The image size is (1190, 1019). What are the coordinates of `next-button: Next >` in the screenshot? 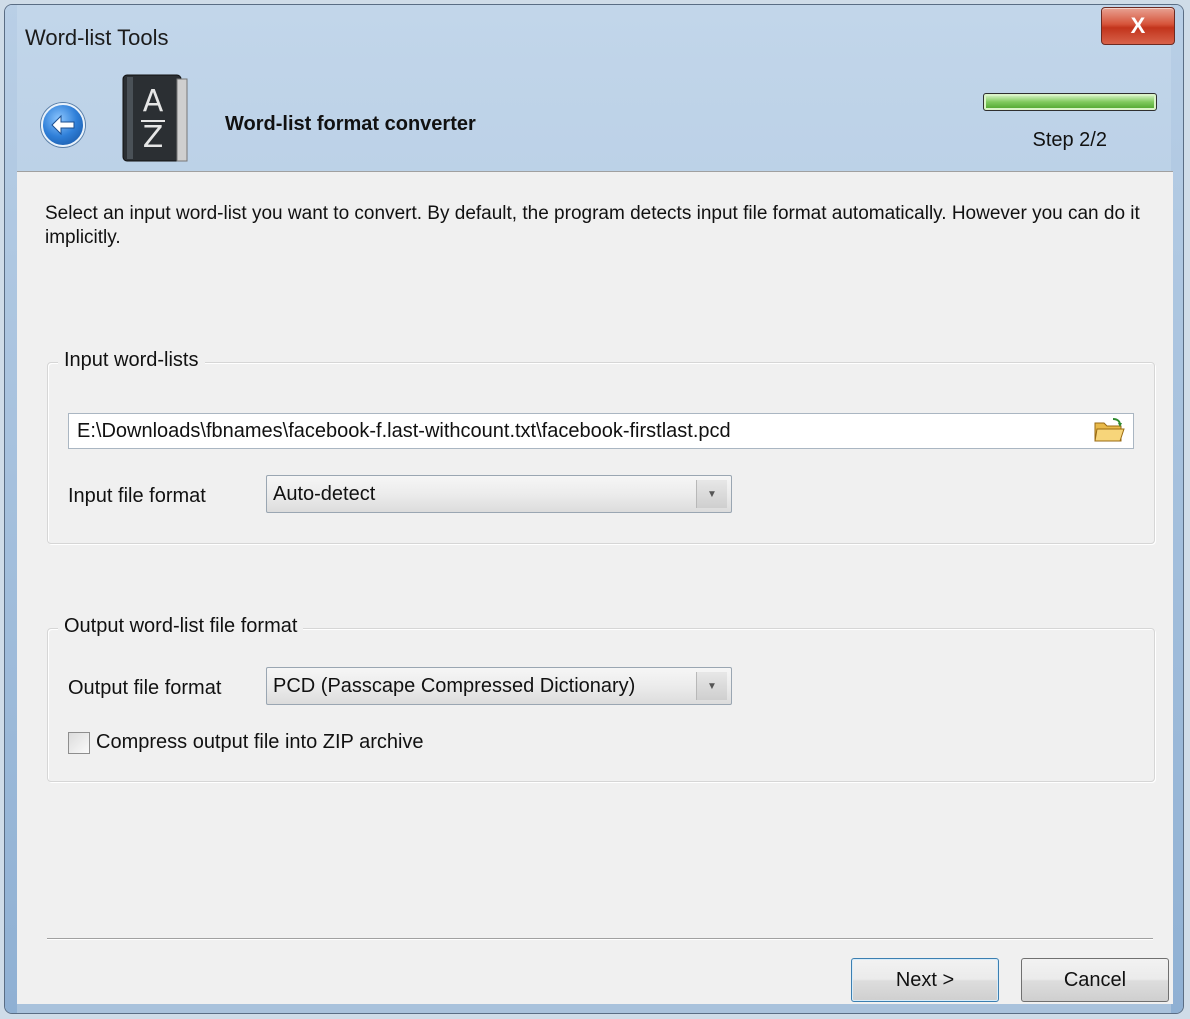 It's located at (925, 980).